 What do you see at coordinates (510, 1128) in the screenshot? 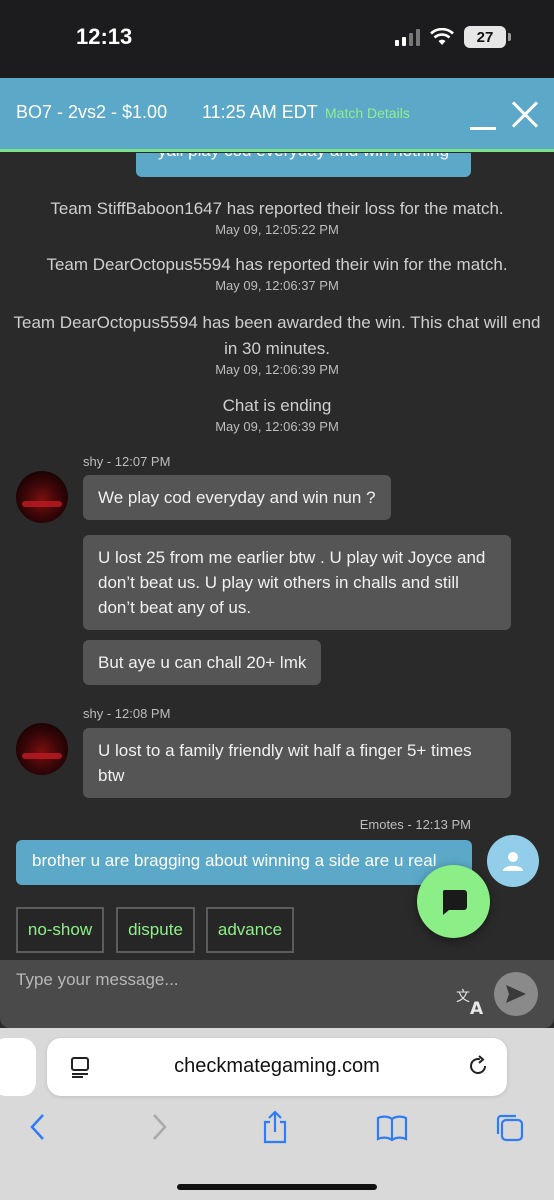
I see `tabs-icon` at bounding box center [510, 1128].